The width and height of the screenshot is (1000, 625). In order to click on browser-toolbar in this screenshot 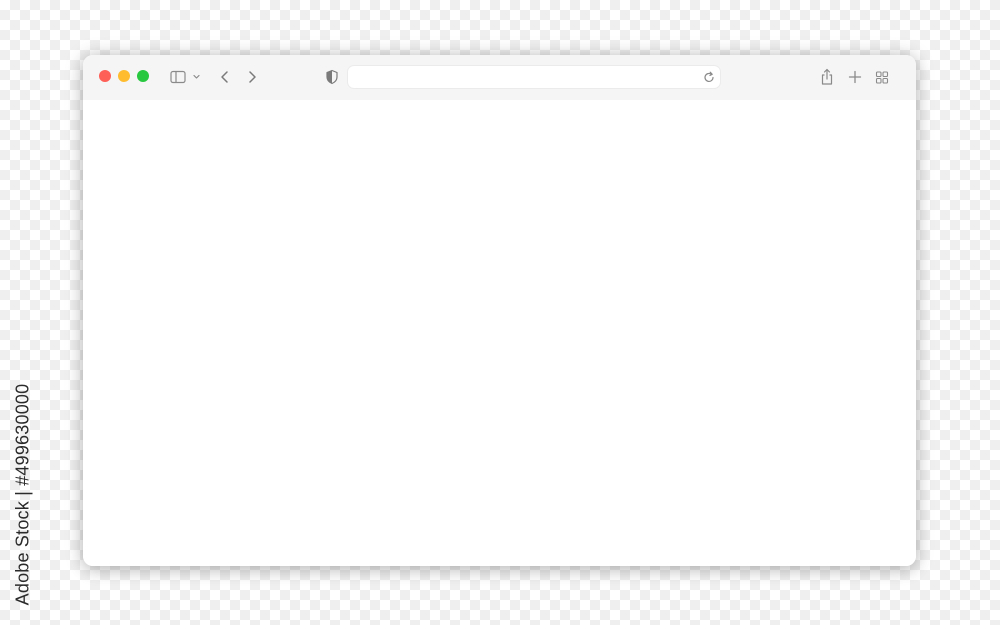, I will do `click(499, 77)`.